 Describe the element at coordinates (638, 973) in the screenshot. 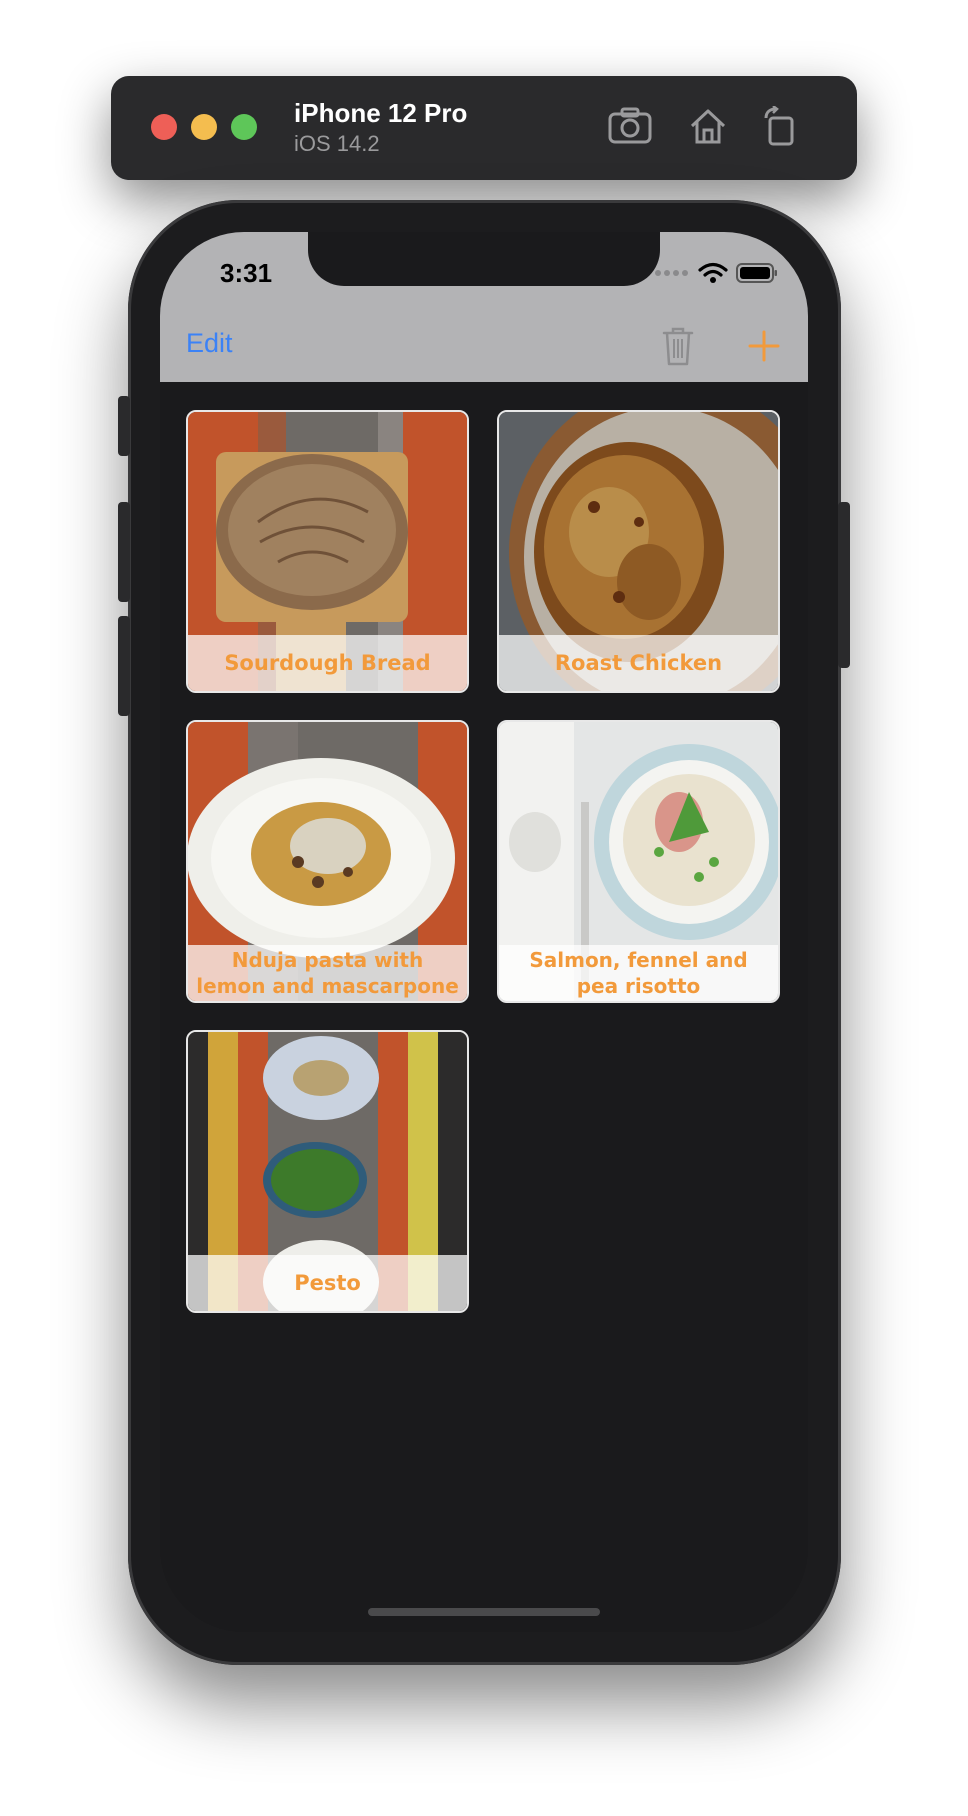

I see `recipe-title: Salmon, fennel and pea risotto` at that location.